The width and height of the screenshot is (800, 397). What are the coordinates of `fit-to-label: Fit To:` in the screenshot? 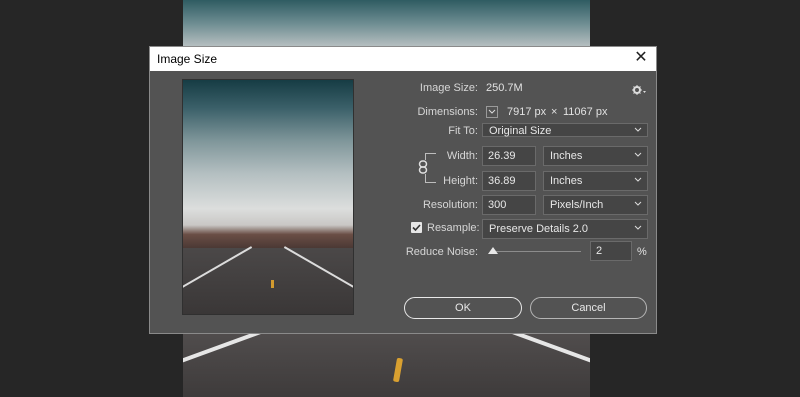 It's located at (463, 131).